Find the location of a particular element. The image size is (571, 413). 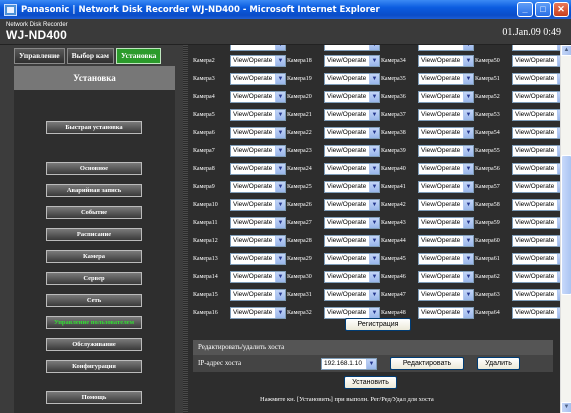

tab-operation: Управление is located at coordinates (39, 56).